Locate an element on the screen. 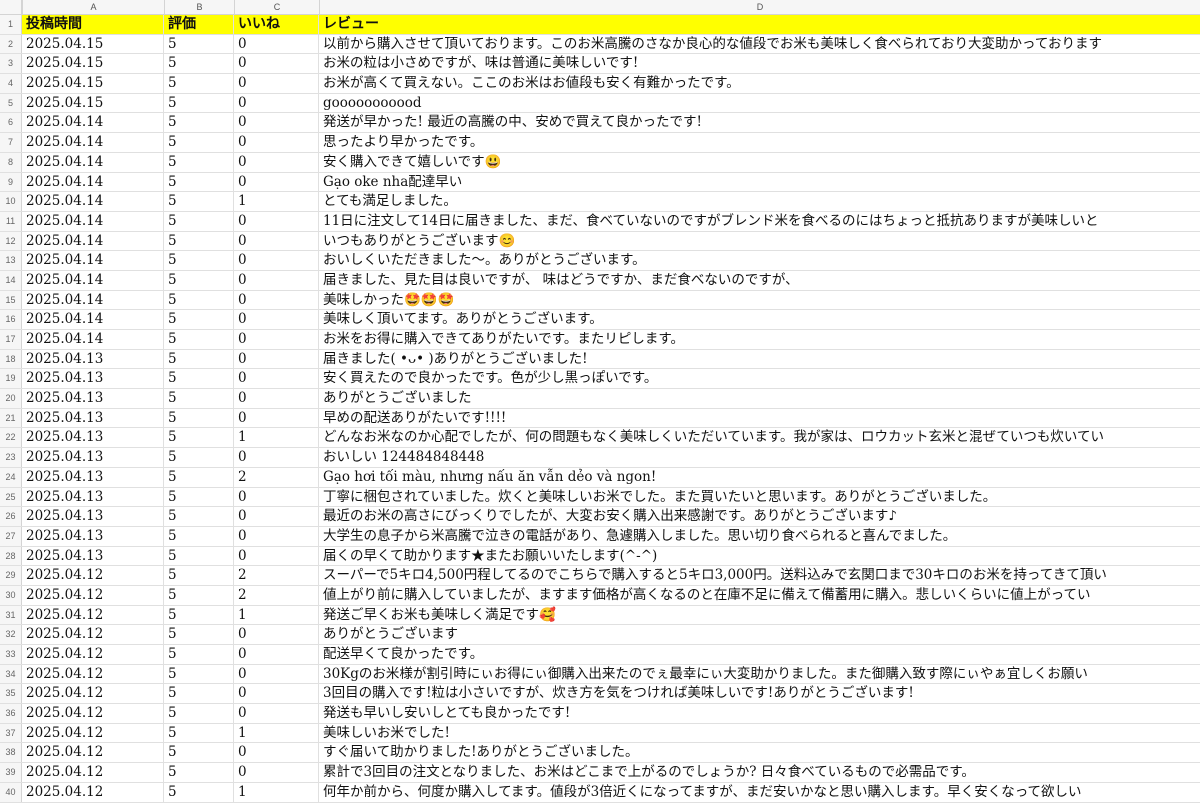 The height and width of the screenshot is (803, 1200). cell-review: 発送が早かった! 最近の高騰の中、安めで買えて良かったです! is located at coordinates (759, 122).